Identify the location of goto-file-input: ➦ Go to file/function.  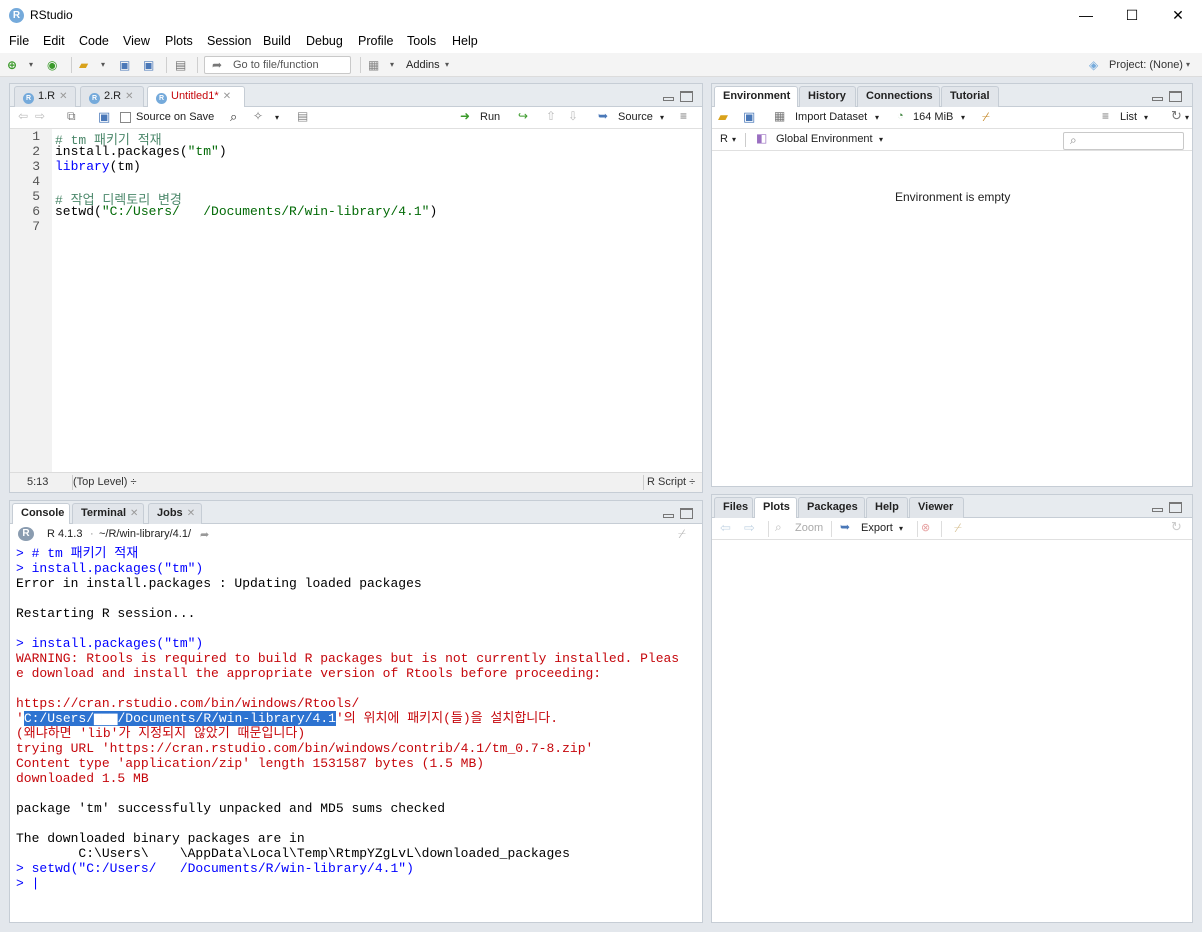
(277, 65).